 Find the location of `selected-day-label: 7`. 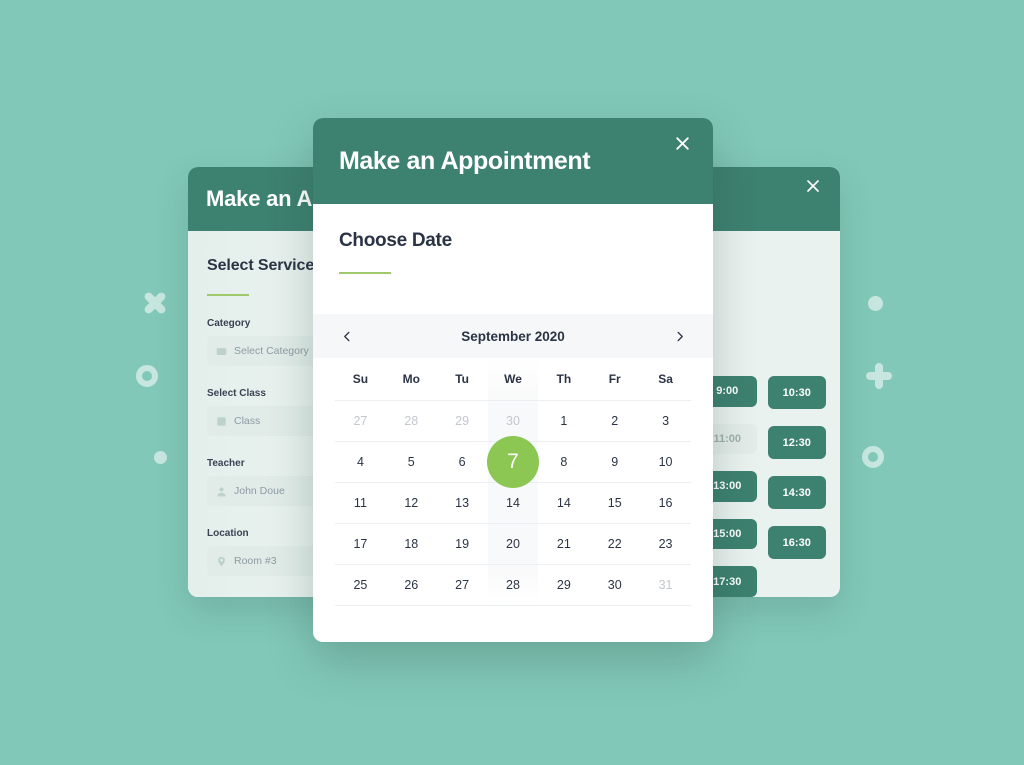

selected-day-label: 7 is located at coordinates (512, 462).